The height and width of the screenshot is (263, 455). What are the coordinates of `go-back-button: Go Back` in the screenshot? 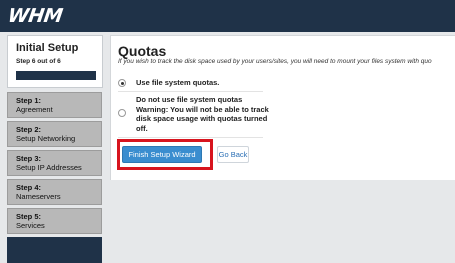 It's located at (233, 154).